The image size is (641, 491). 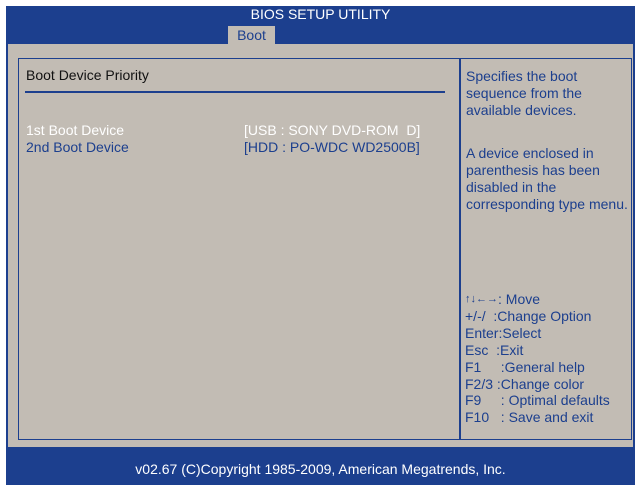 I want to click on bios-title: BIOS SETUP UTILITY, so click(x=320, y=14).